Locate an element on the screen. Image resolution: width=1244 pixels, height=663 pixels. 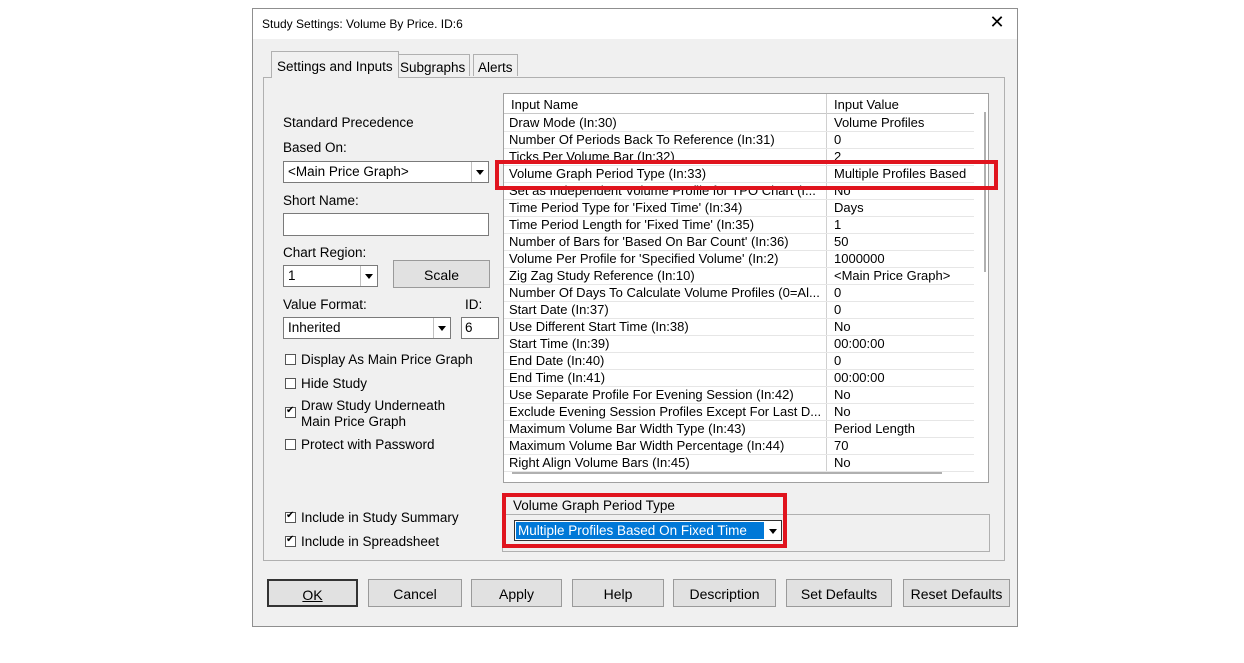
window-title: Study Settings: Volume By Price. ID:6 is located at coordinates (362, 24).